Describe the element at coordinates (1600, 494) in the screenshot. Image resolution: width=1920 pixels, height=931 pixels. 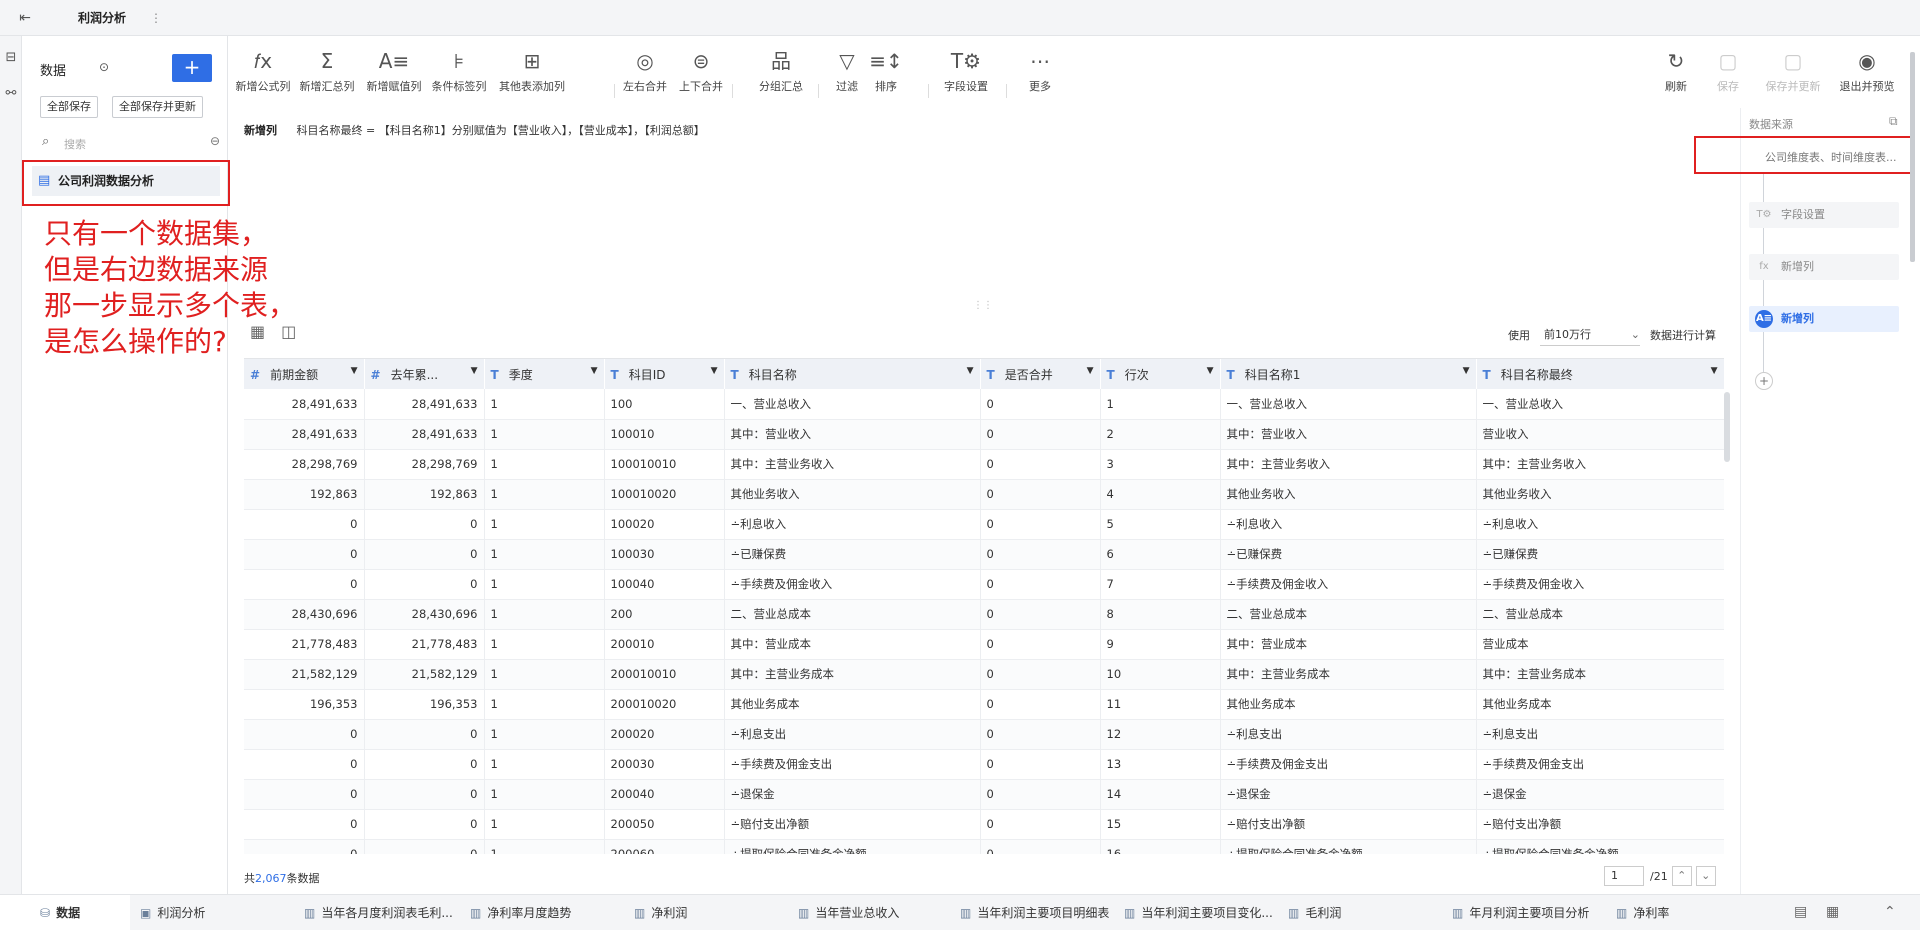
I see `table-cell: 其他业务收入` at that location.